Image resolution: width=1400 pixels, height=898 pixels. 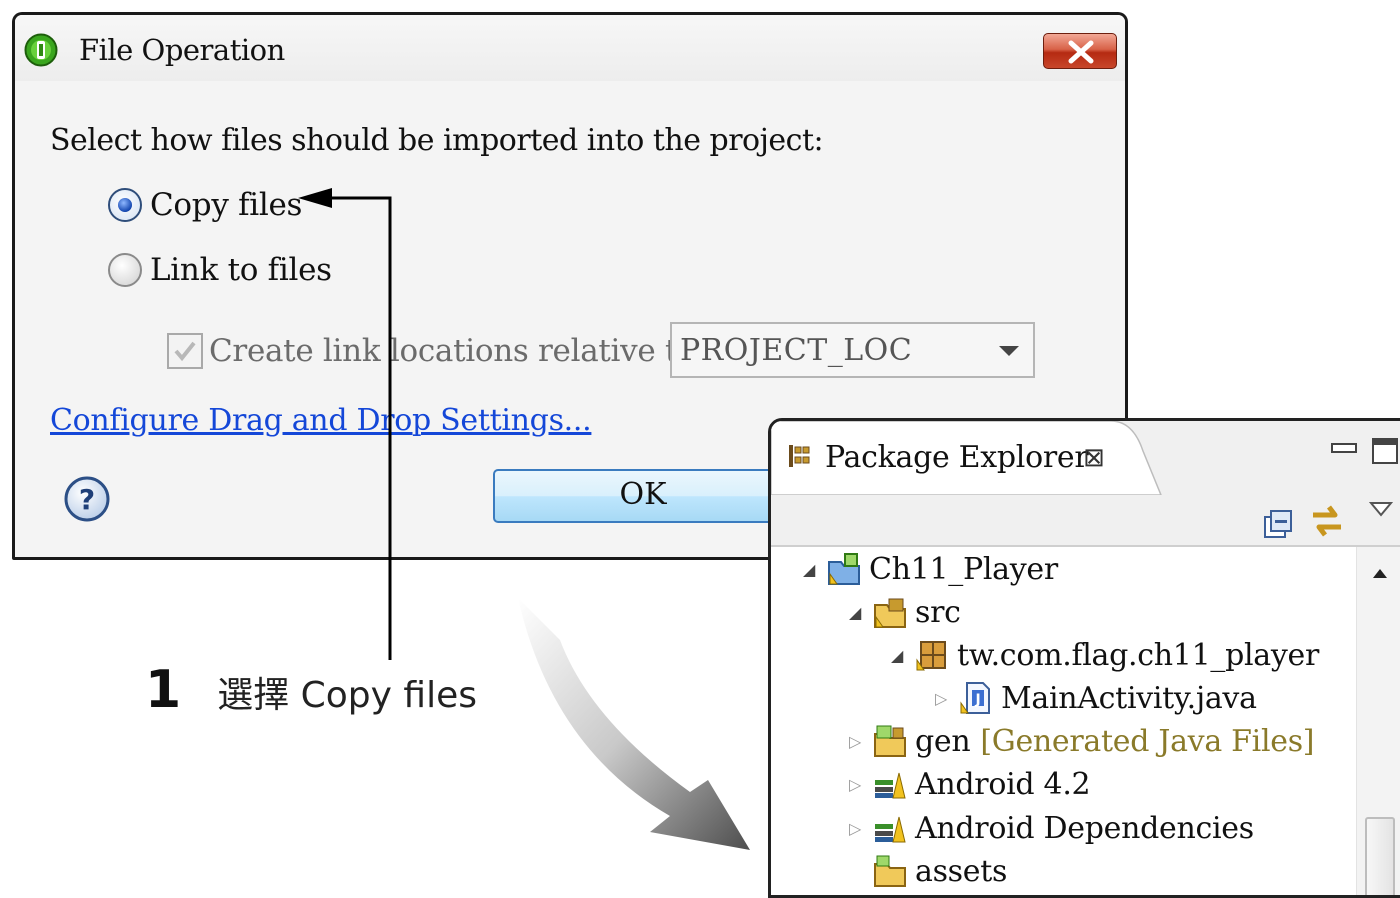 I want to click on annotation-text: 選擇 Copy files, so click(x=347, y=695).